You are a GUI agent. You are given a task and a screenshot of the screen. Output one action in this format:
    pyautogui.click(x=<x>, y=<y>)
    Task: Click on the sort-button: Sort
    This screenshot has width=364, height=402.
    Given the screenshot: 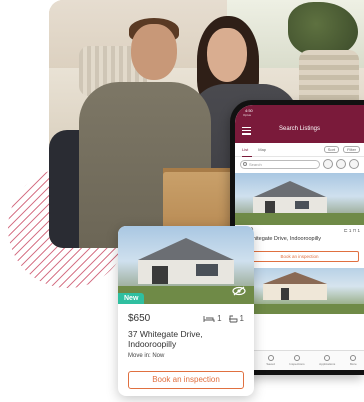 What is the action you would take?
    pyautogui.click(x=331, y=149)
    